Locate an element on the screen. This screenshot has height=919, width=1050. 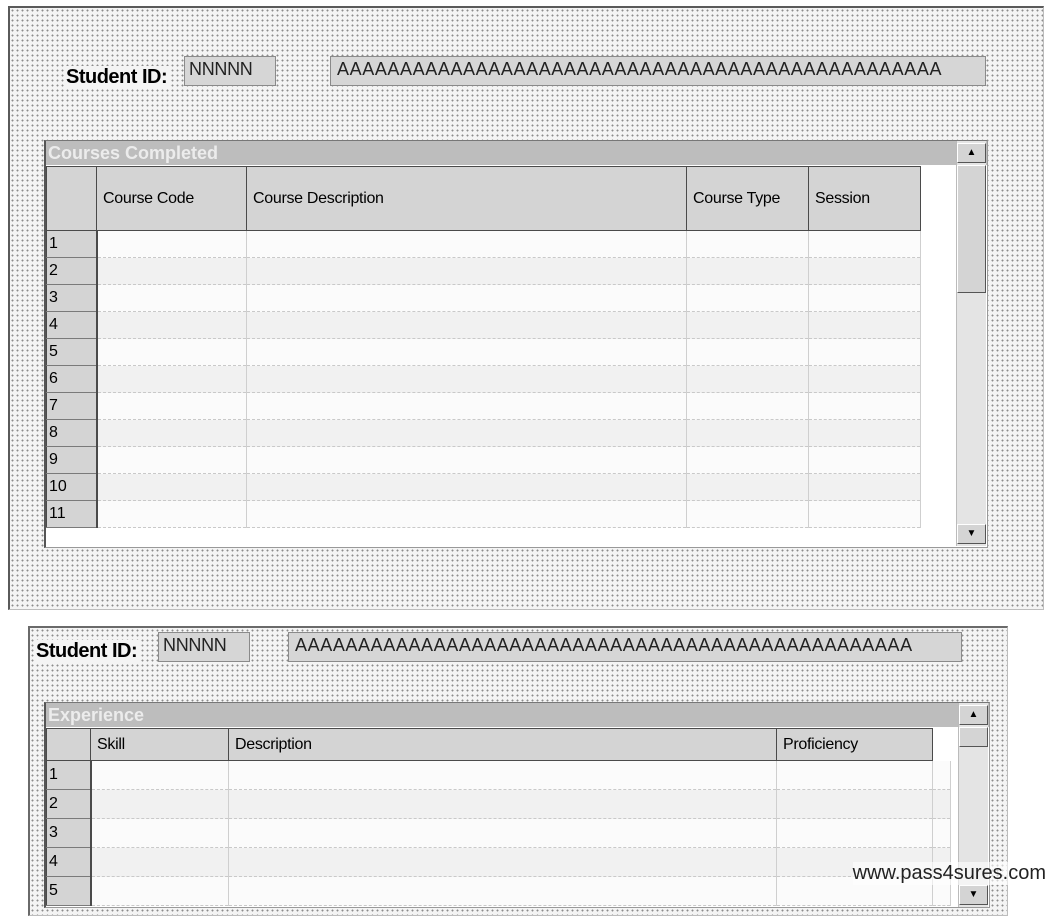
row-number: 8 is located at coordinates (72, 433).